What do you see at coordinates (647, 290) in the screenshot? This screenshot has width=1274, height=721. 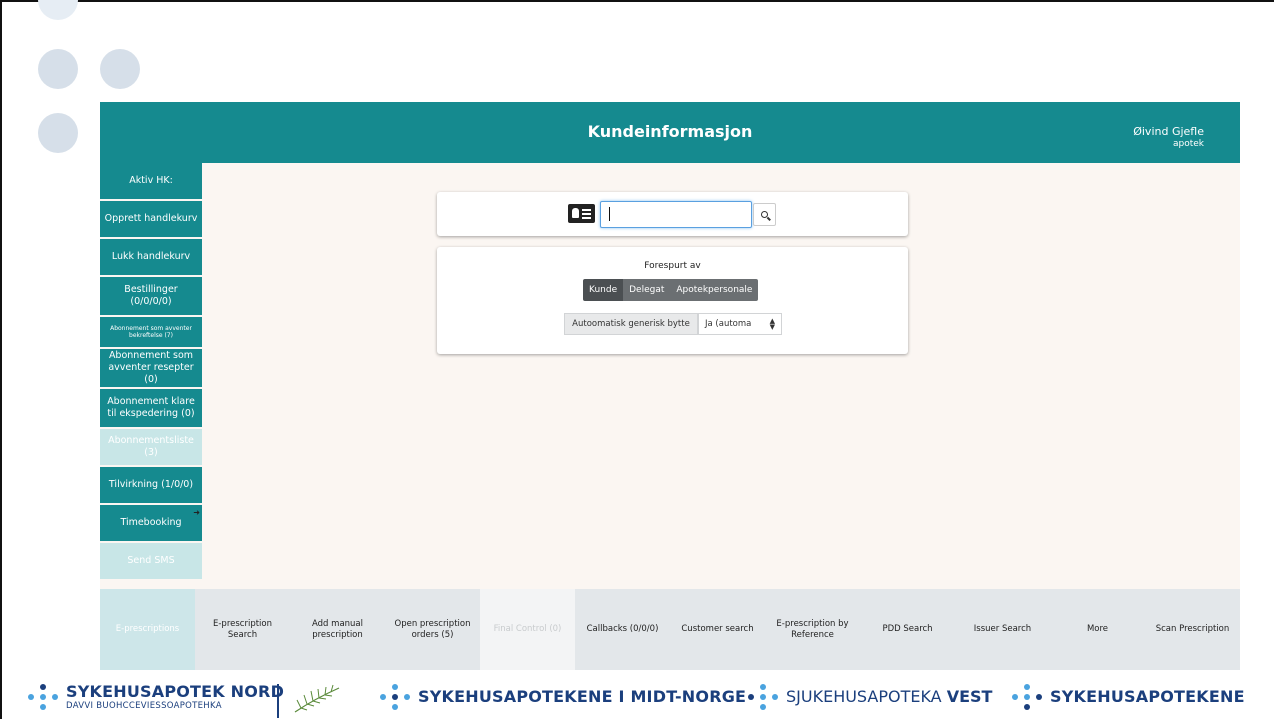 I see `requested-by-delegat-button: Delegat` at bounding box center [647, 290].